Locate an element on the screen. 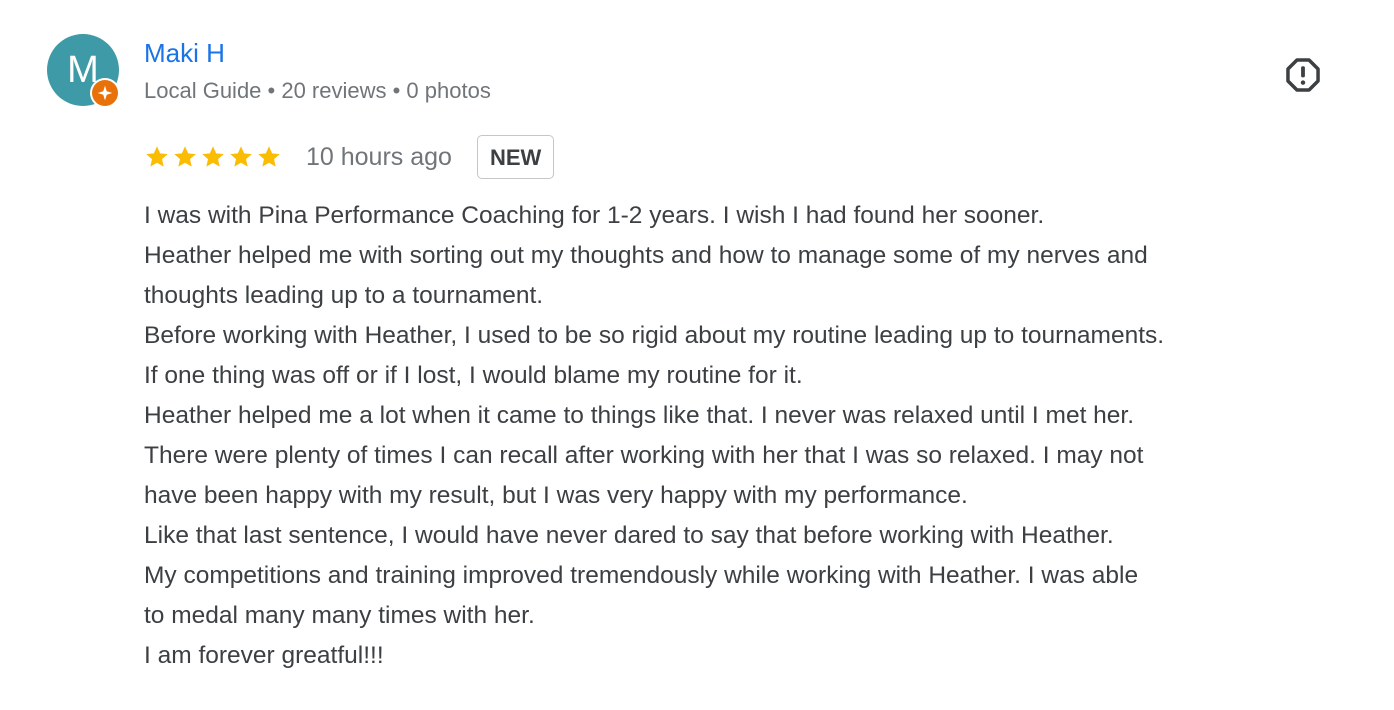  review-time: 10 hours ago is located at coordinates (379, 156).